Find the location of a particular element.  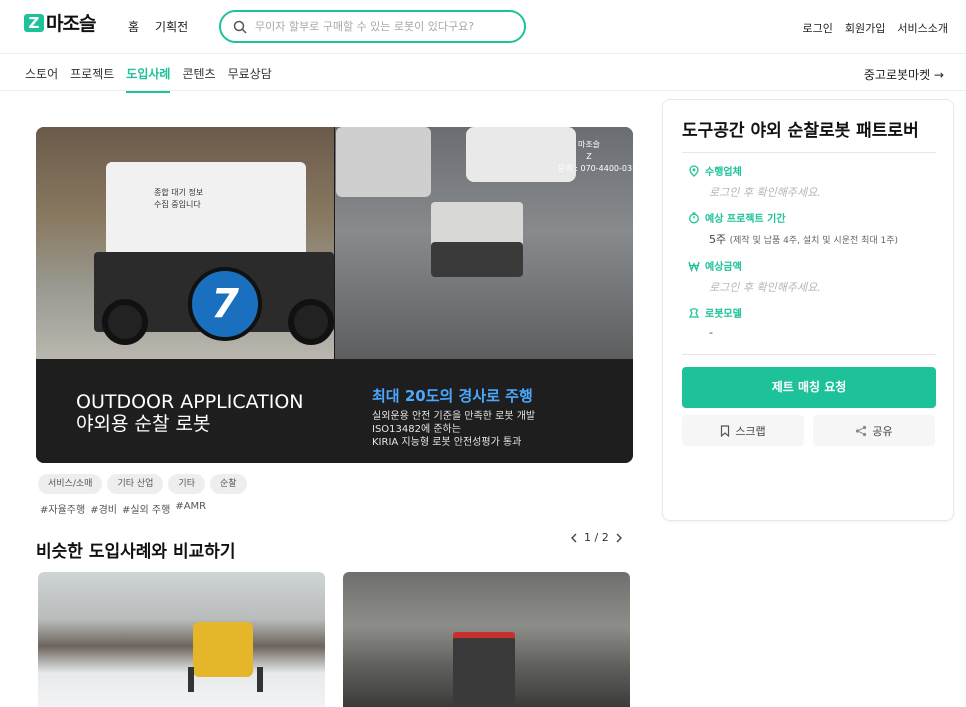

account-nav: 로그인 회원가입 서비스소개 is located at coordinates (875, 28).